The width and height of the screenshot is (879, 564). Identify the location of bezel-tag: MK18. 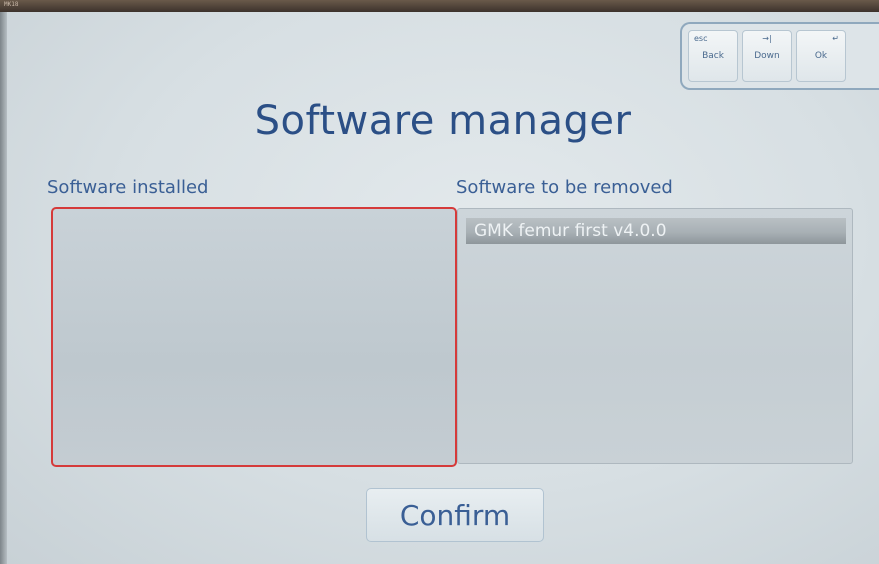
(11, 4).